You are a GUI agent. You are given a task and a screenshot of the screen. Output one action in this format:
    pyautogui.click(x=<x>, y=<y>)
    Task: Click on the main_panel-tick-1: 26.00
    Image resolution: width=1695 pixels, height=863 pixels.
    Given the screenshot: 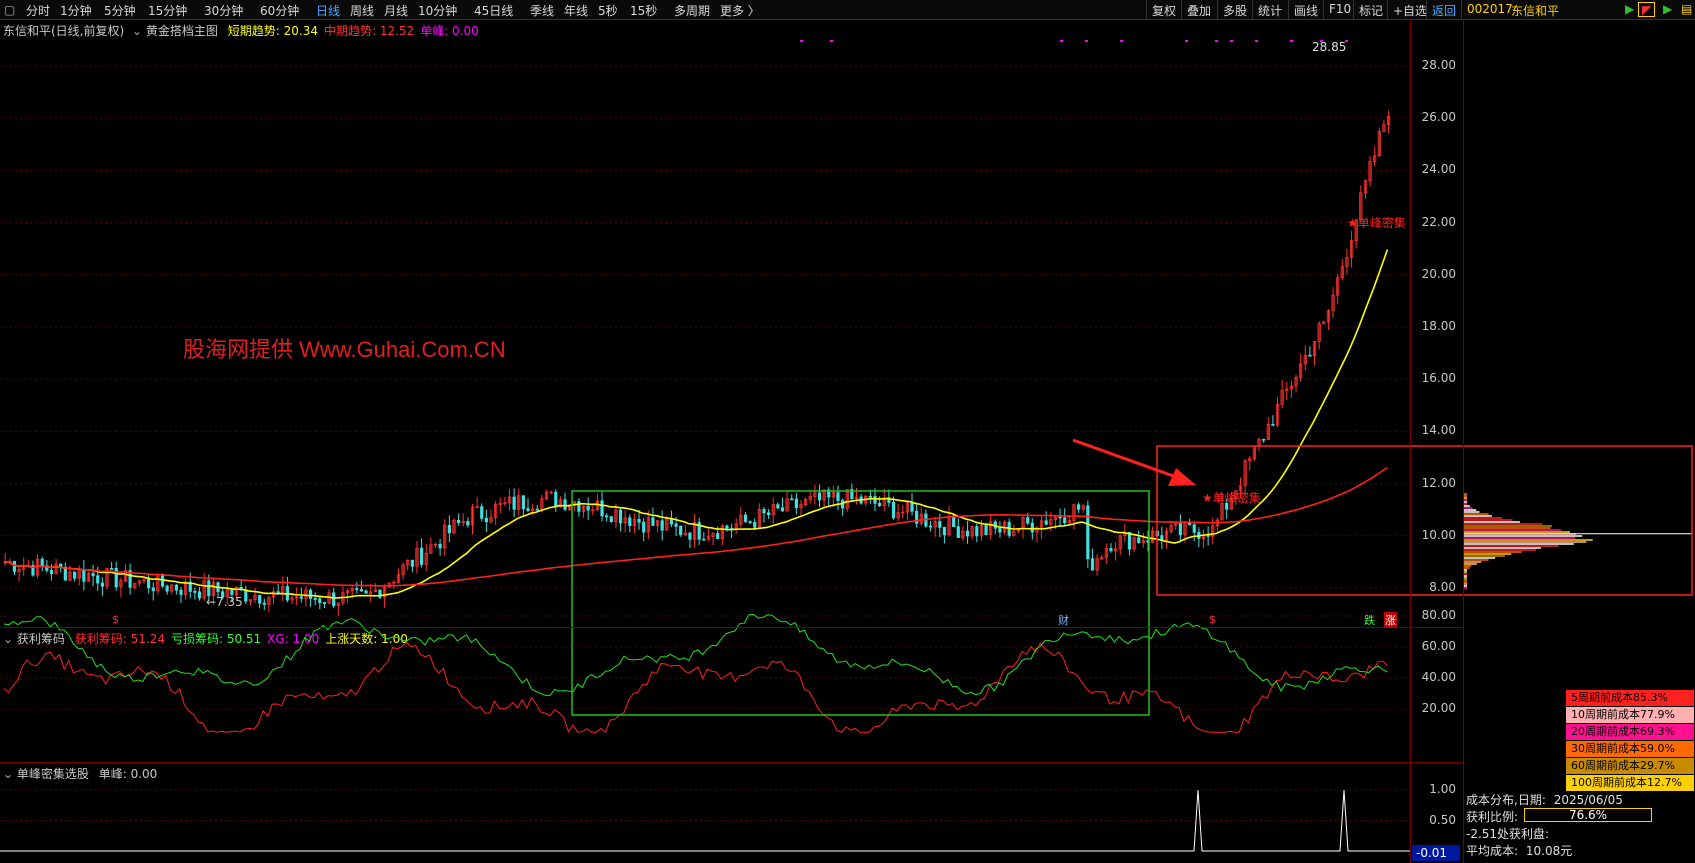 What is the action you would take?
    pyautogui.click(x=1438, y=117)
    